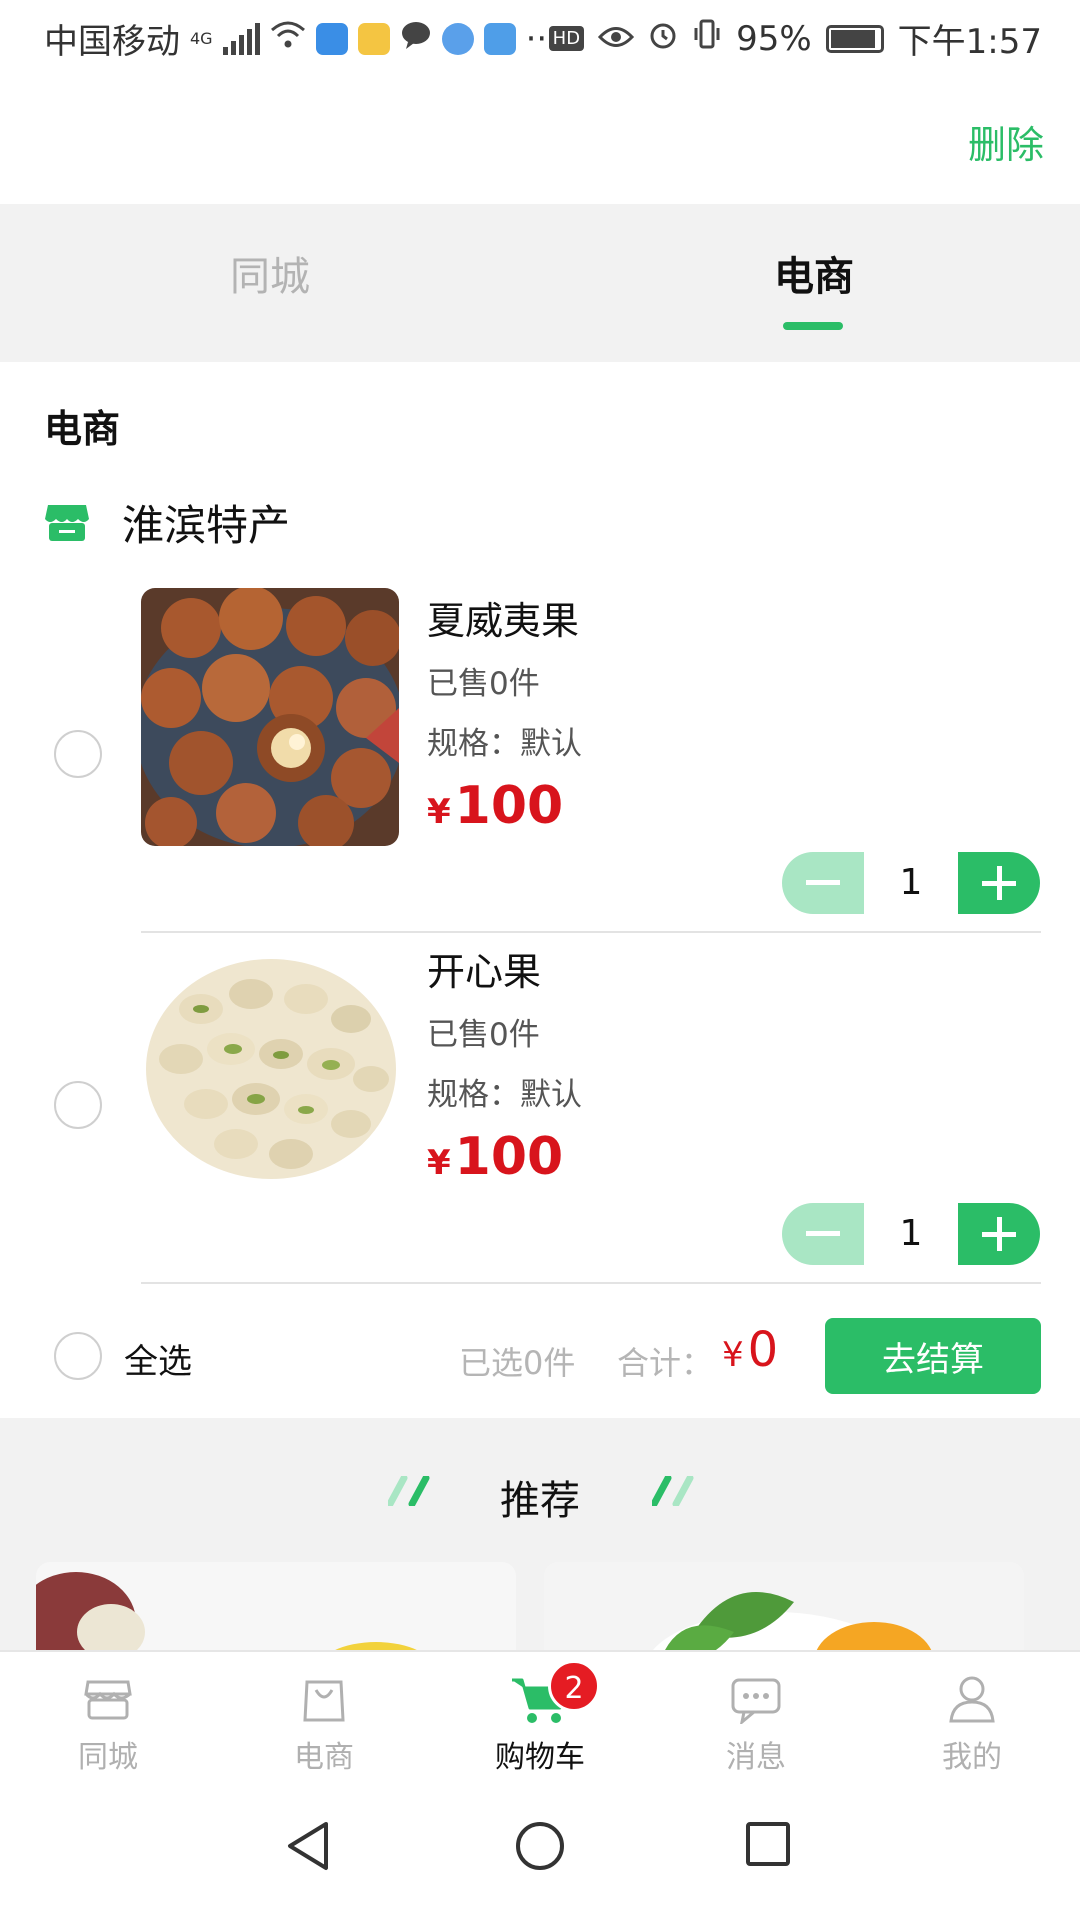 This screenshot has height=1920, width=1080. Describe the element at coordinates (108, 1700) in the screenshot. I see `store-icon` at that location.